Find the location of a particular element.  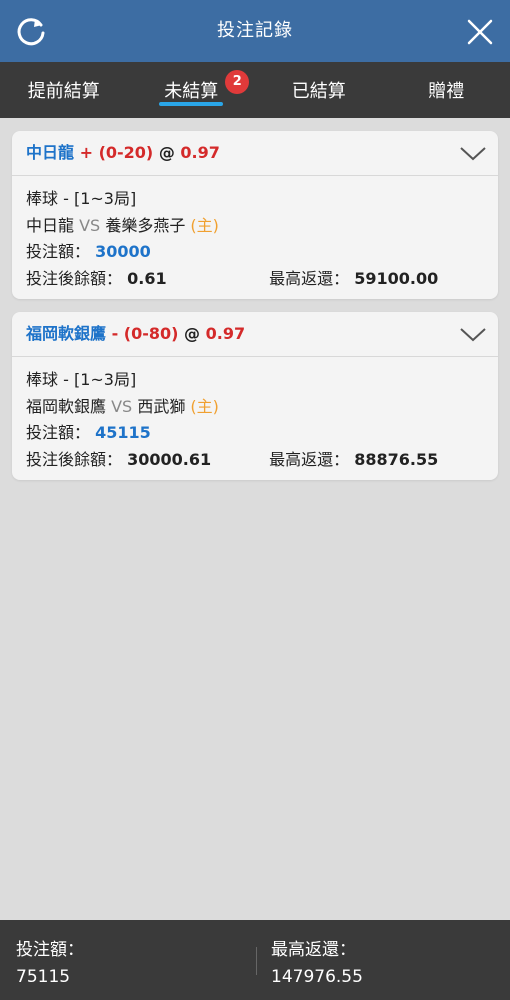

bet-handicap: - (0-80) is located at coordinates (145, 333).